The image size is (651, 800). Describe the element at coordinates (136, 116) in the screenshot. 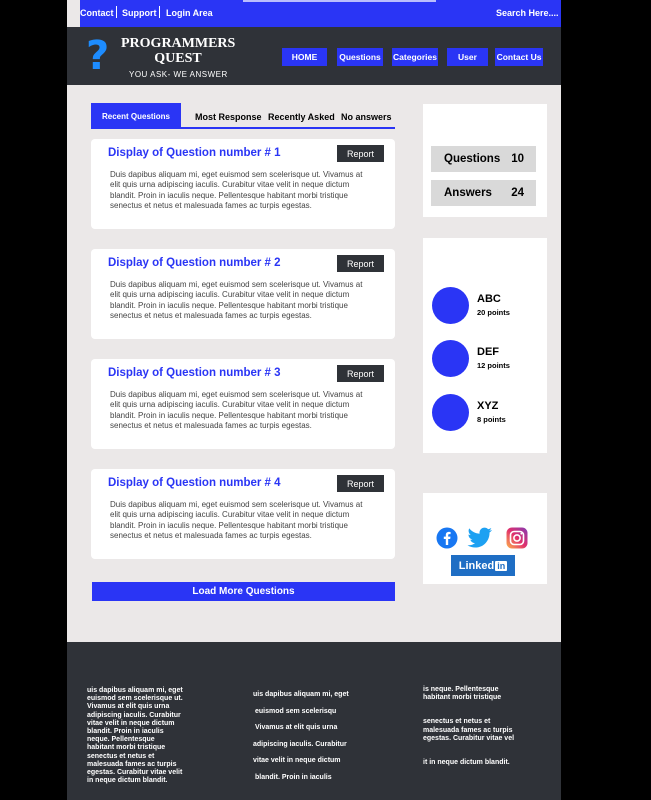

I see `tab-recent-questions: Recent Questions` at that location.